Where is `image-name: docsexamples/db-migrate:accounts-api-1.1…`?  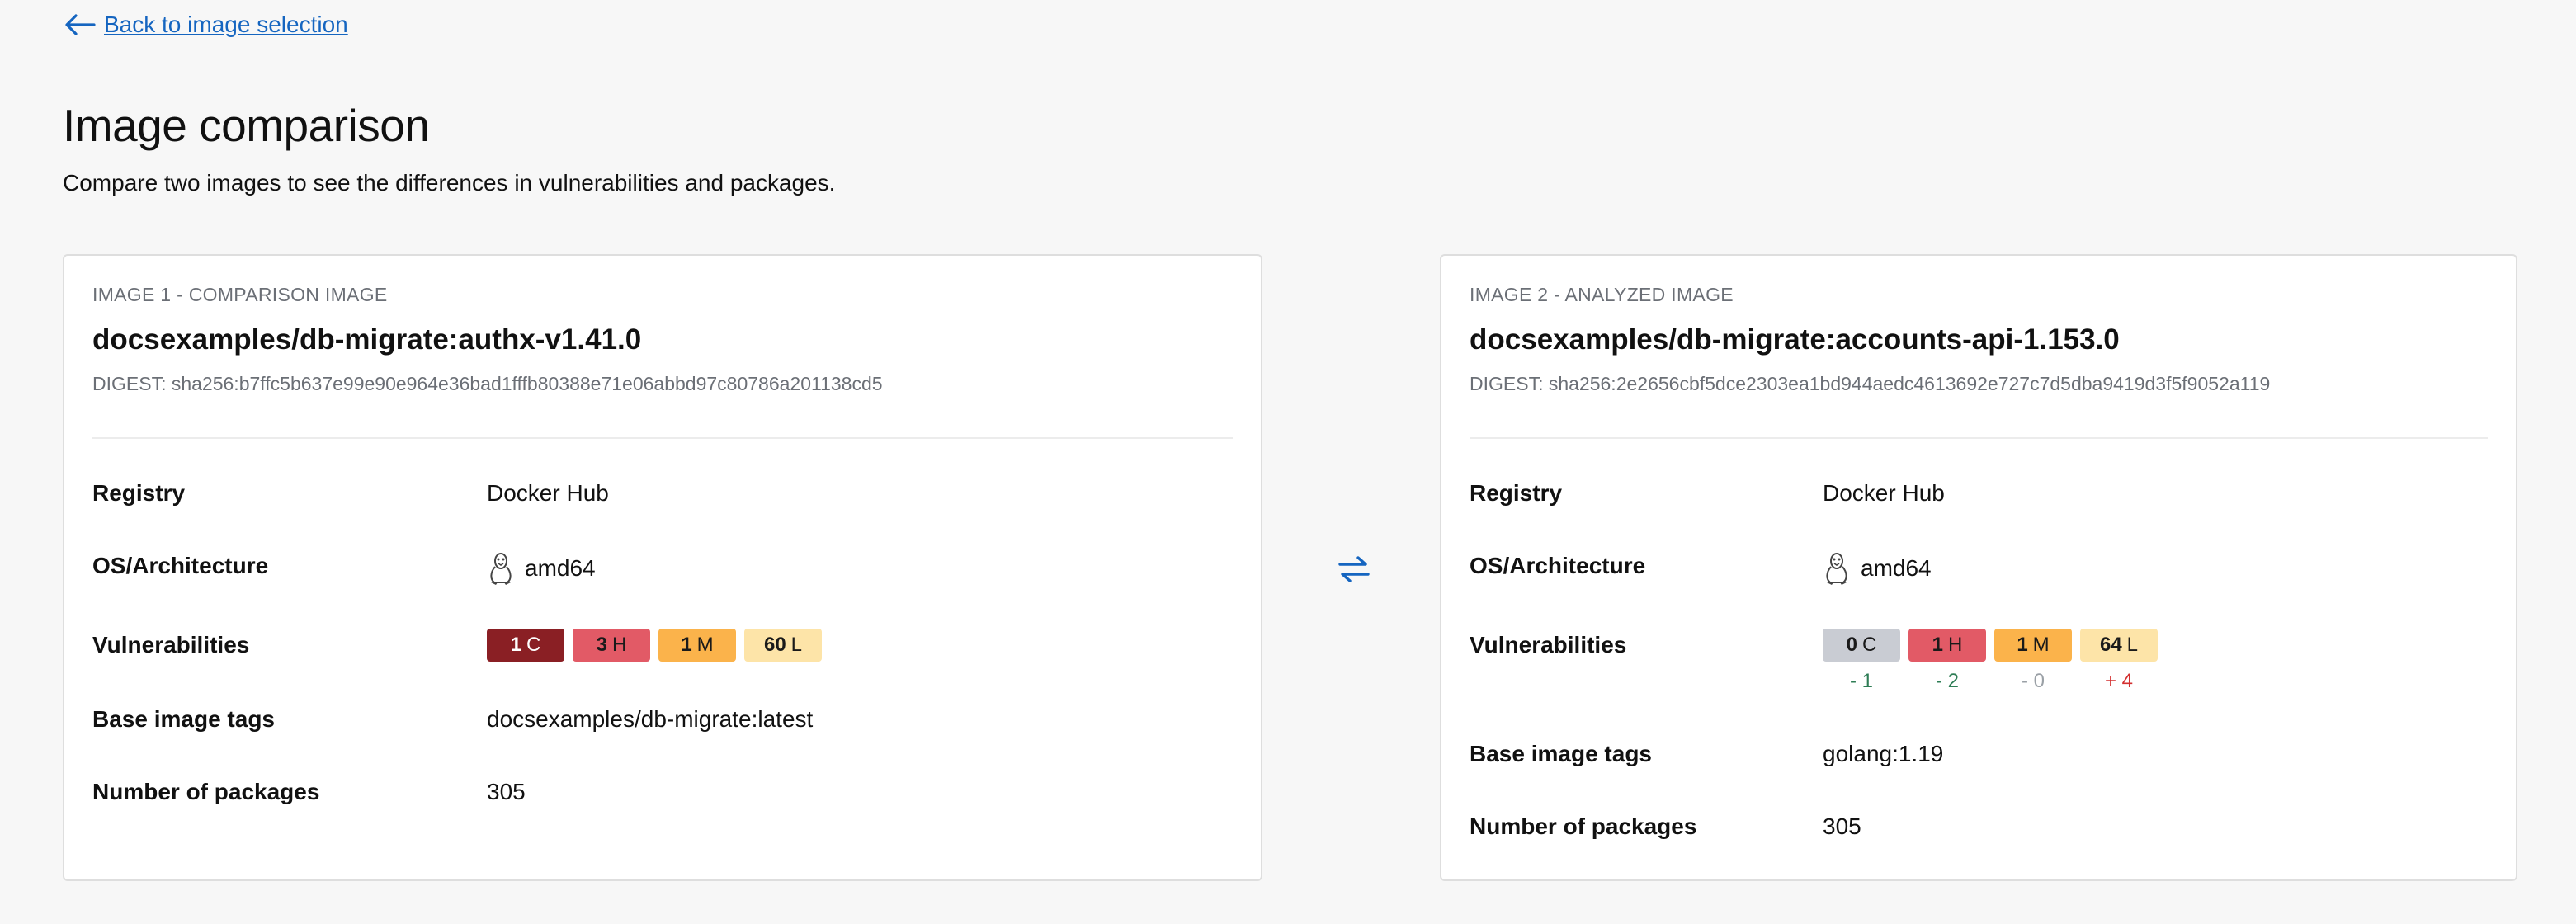
image-name: docsexamples/db-migrate:accounts-api-1.1… is located at coordinates (1795, 339).